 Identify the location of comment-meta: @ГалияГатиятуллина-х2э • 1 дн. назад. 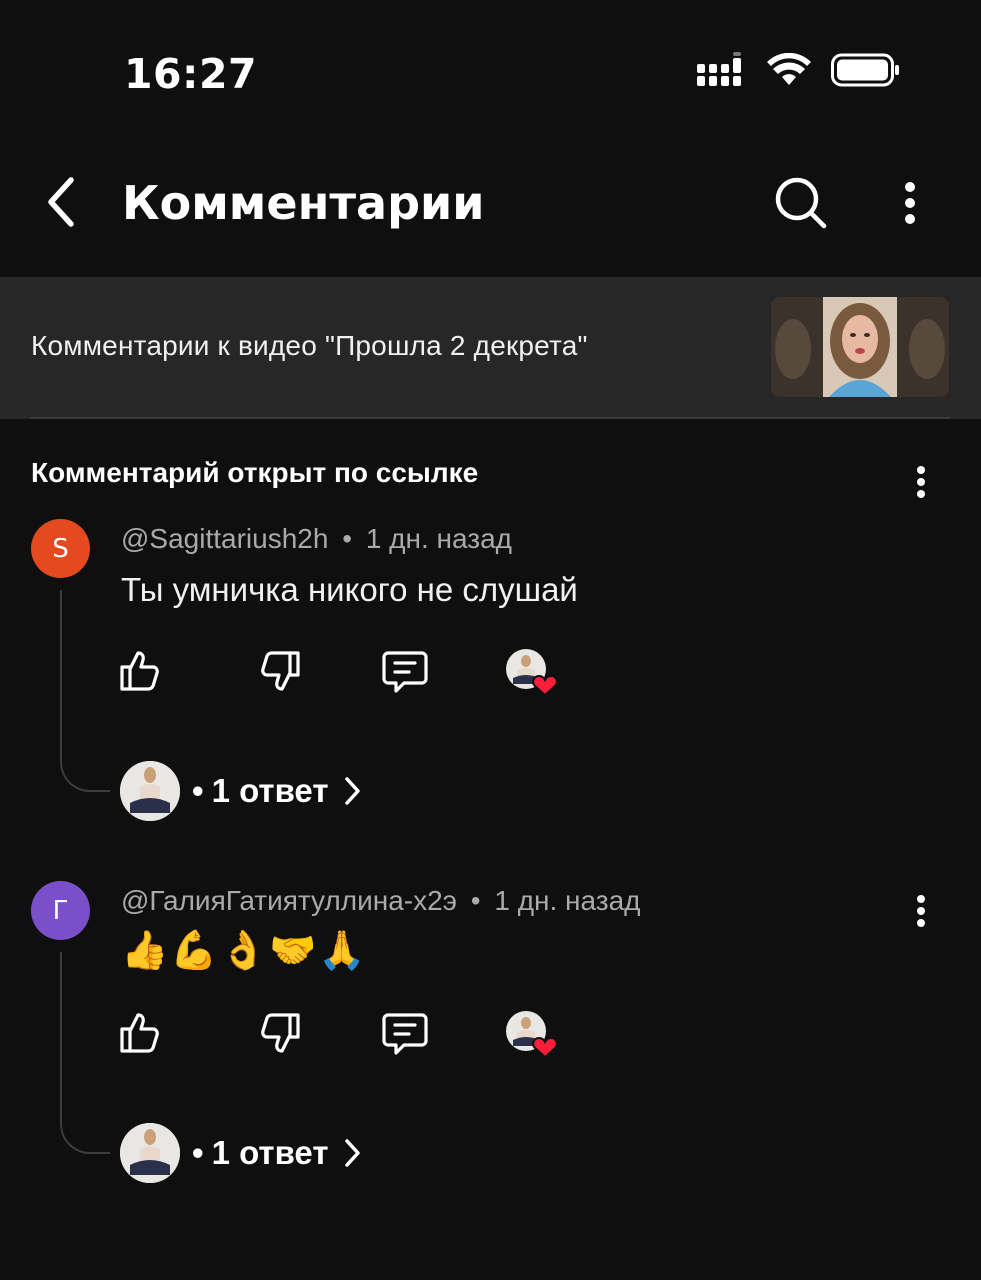
(381, 901).